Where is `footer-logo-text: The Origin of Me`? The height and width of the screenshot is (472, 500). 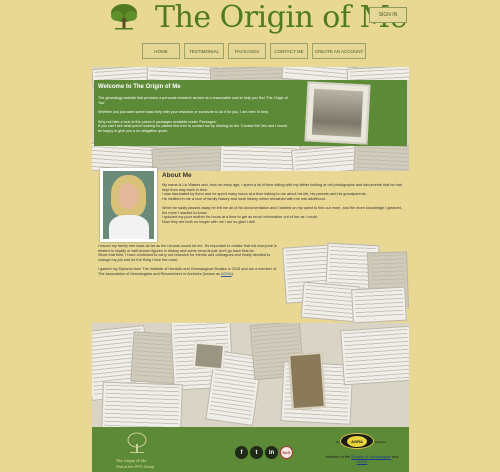 footer-logo-text: The Origin of Me is located at coordinates (131, 461).